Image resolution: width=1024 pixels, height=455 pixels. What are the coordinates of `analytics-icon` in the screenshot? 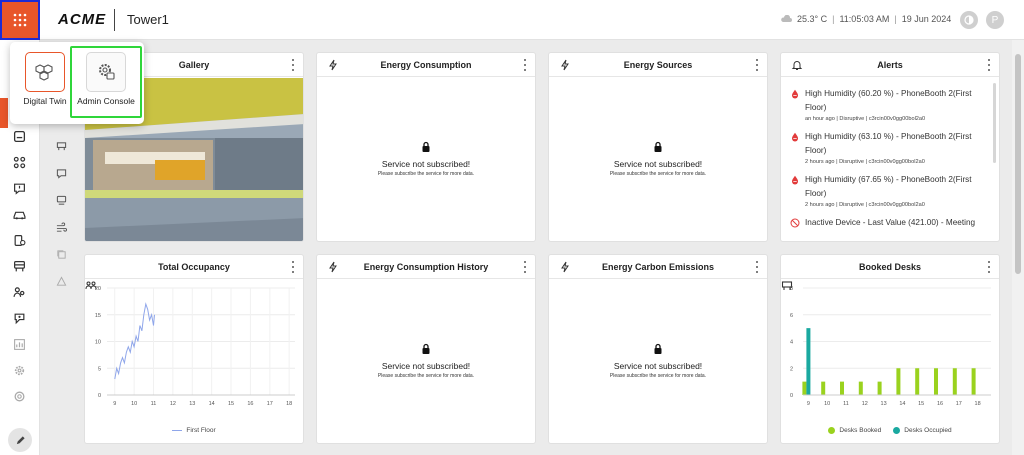 It's located at (19, 344).